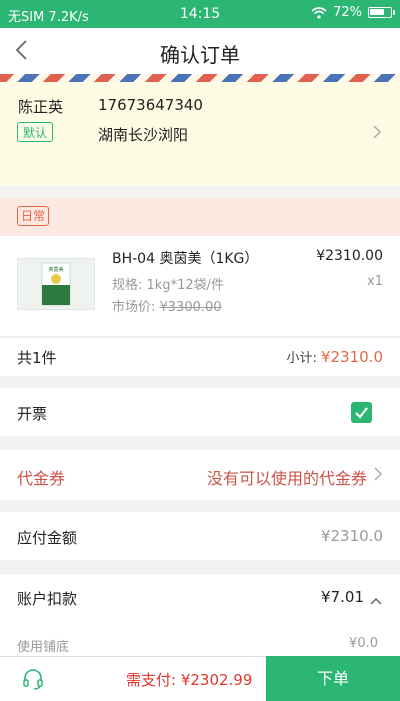 Image resolution: width=400 pixels, height=701 pixels. What do you see at coordinates (47, 538) in the screenshot?
I see `payable-label: 应付金额` at bounding box center [47, 538].